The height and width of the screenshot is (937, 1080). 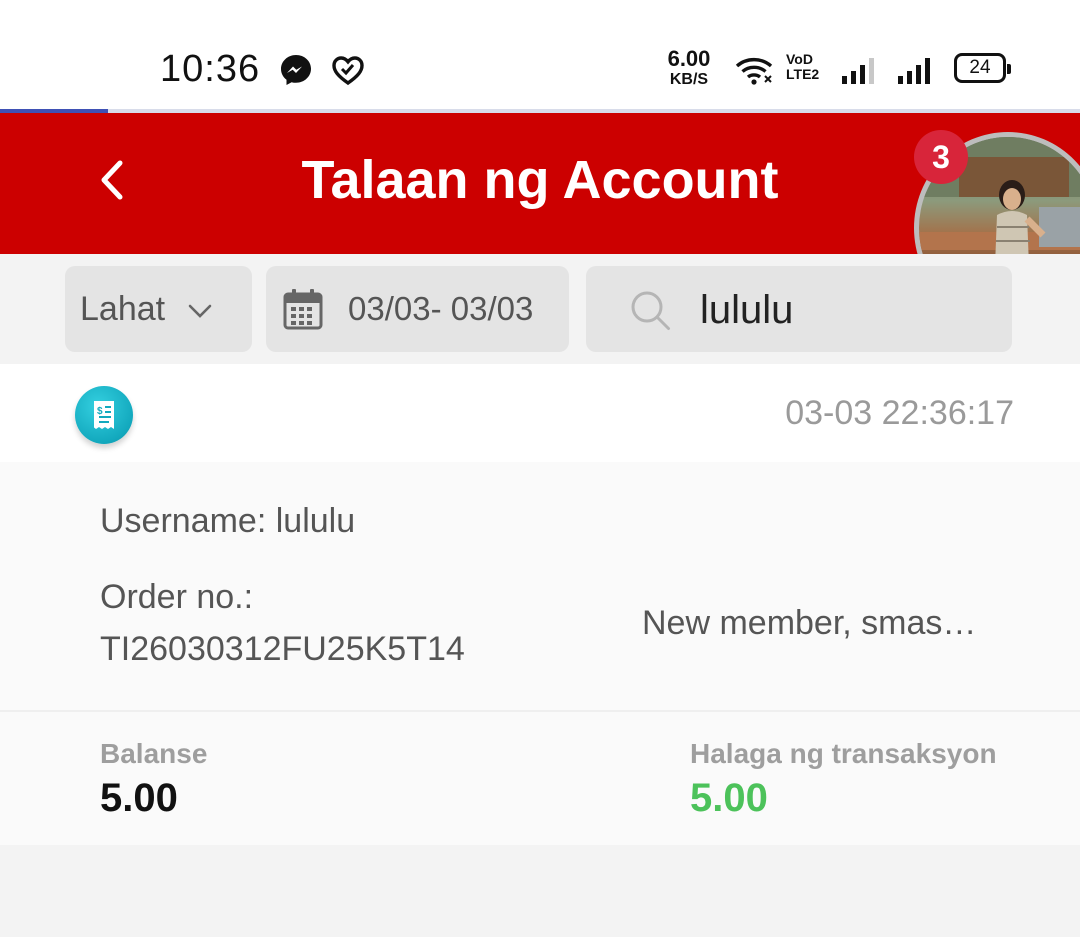 I want to click on status-bar: 10:36 6.00 KB/S VoD LTE2 24, so click(x=540, y=56).